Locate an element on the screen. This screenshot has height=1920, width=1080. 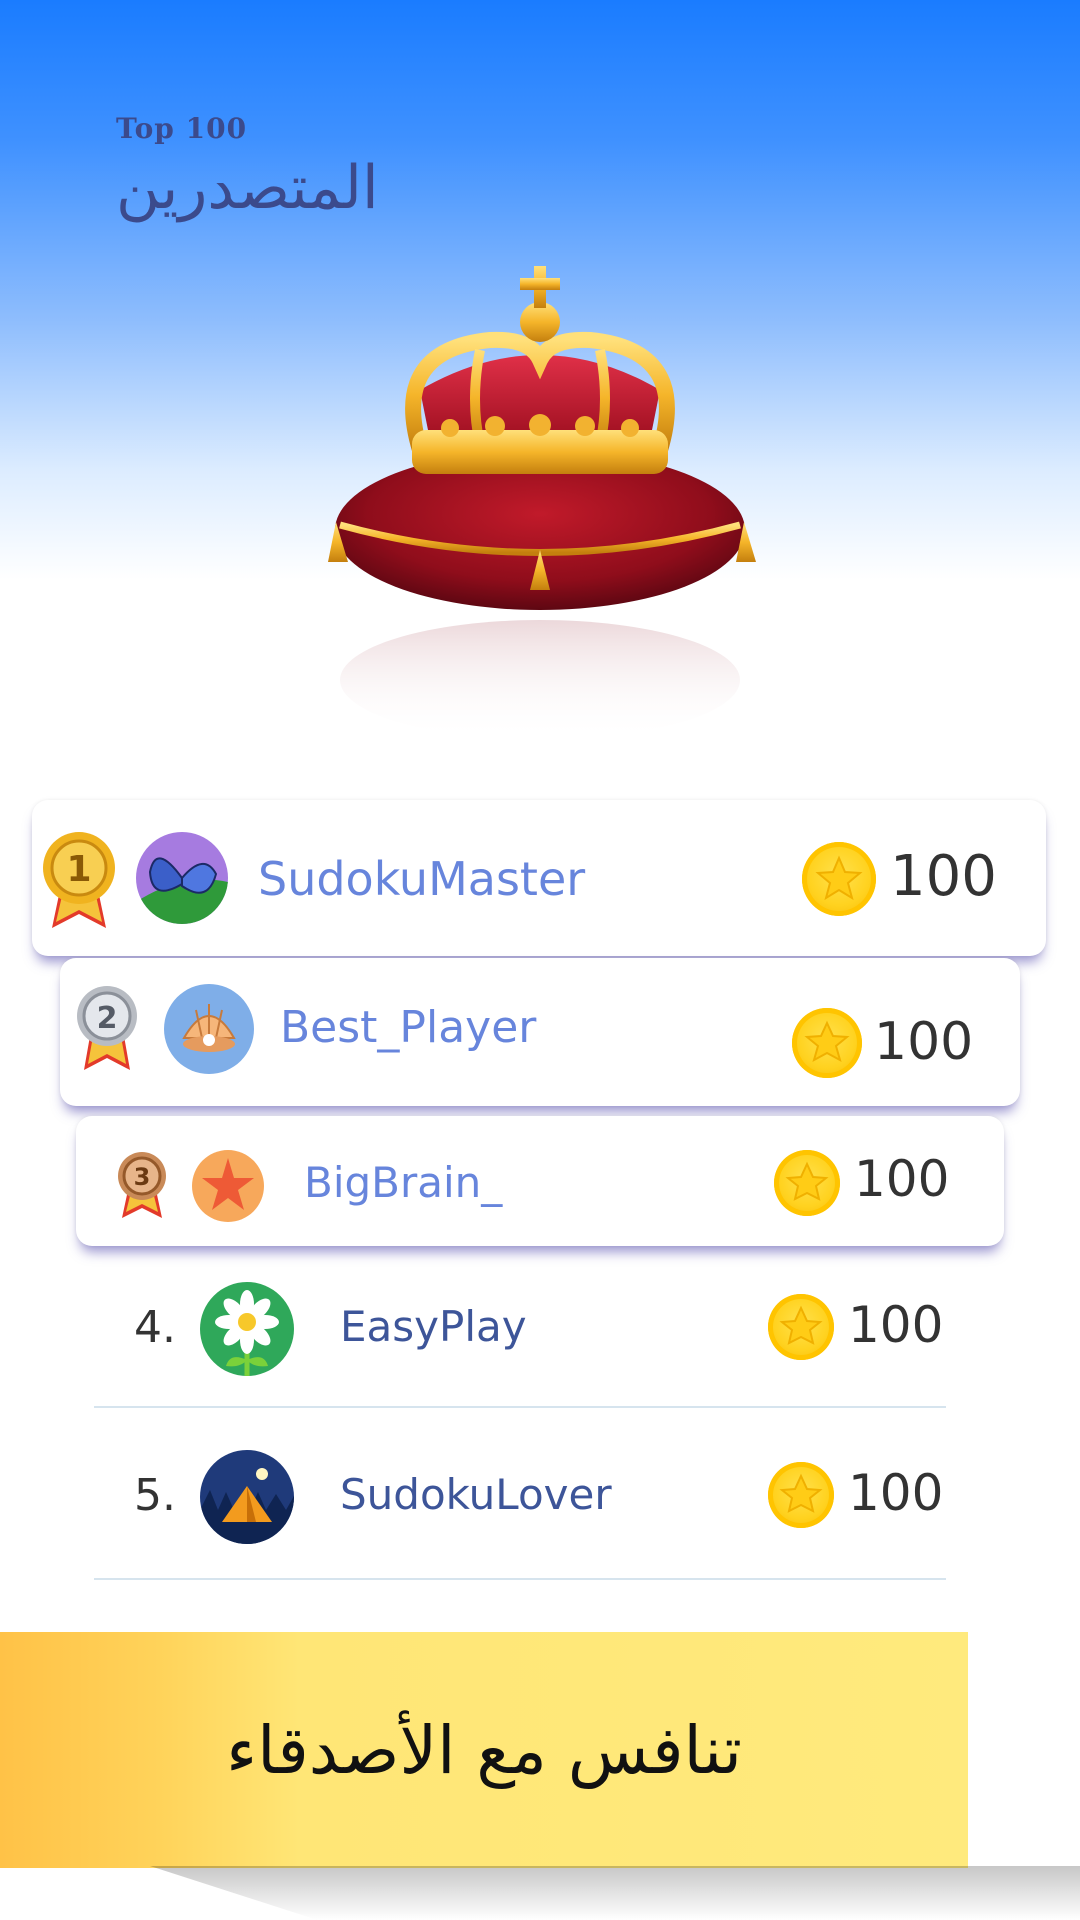
bronze-medal-icon: 3 is located at coordinates (142, 1185).